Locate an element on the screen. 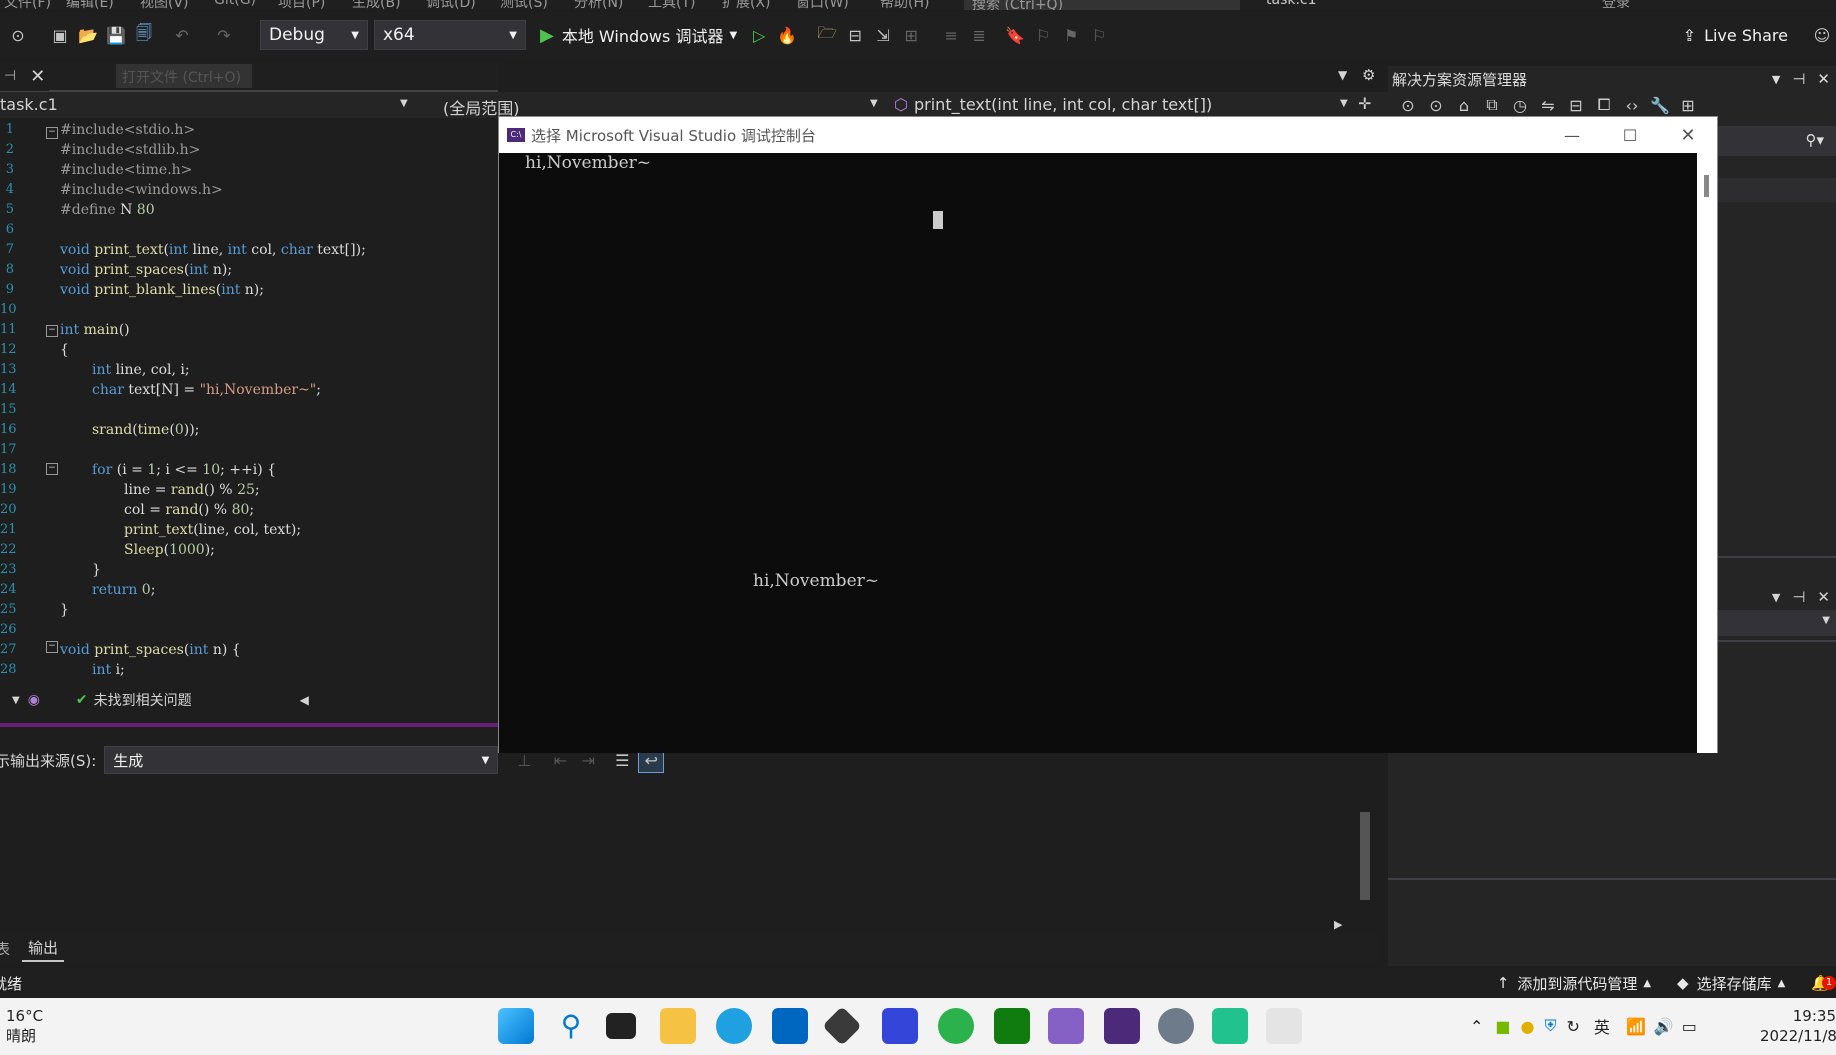 This screenshot has width=1836, height=1055. comment-icon: ≡ is located at coordinates (951, 35).